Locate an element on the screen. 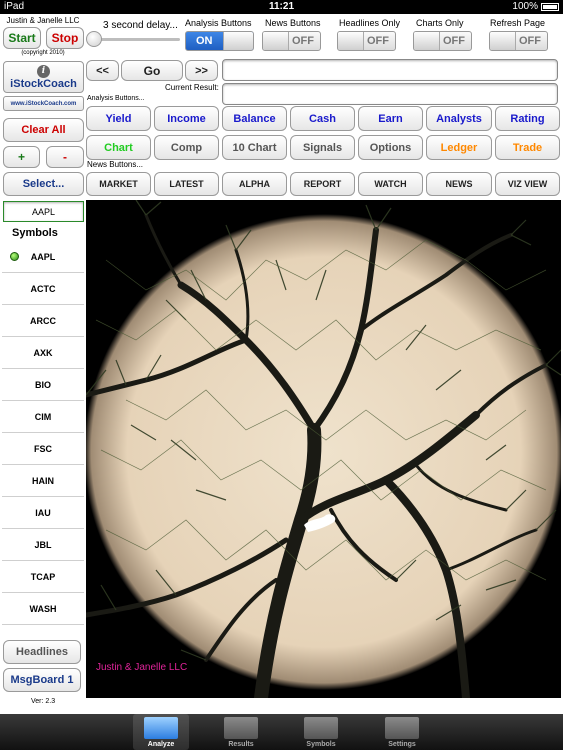 The height and width of the screenshot is (750, 563). symbols-heading: Symbols is located at coordinates (35, 233).